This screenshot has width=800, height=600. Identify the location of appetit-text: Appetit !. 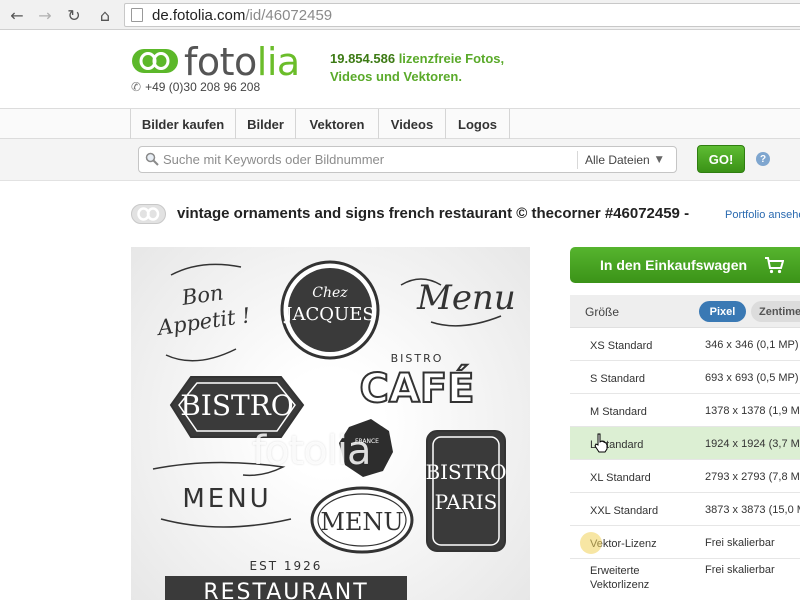
(203, 321).